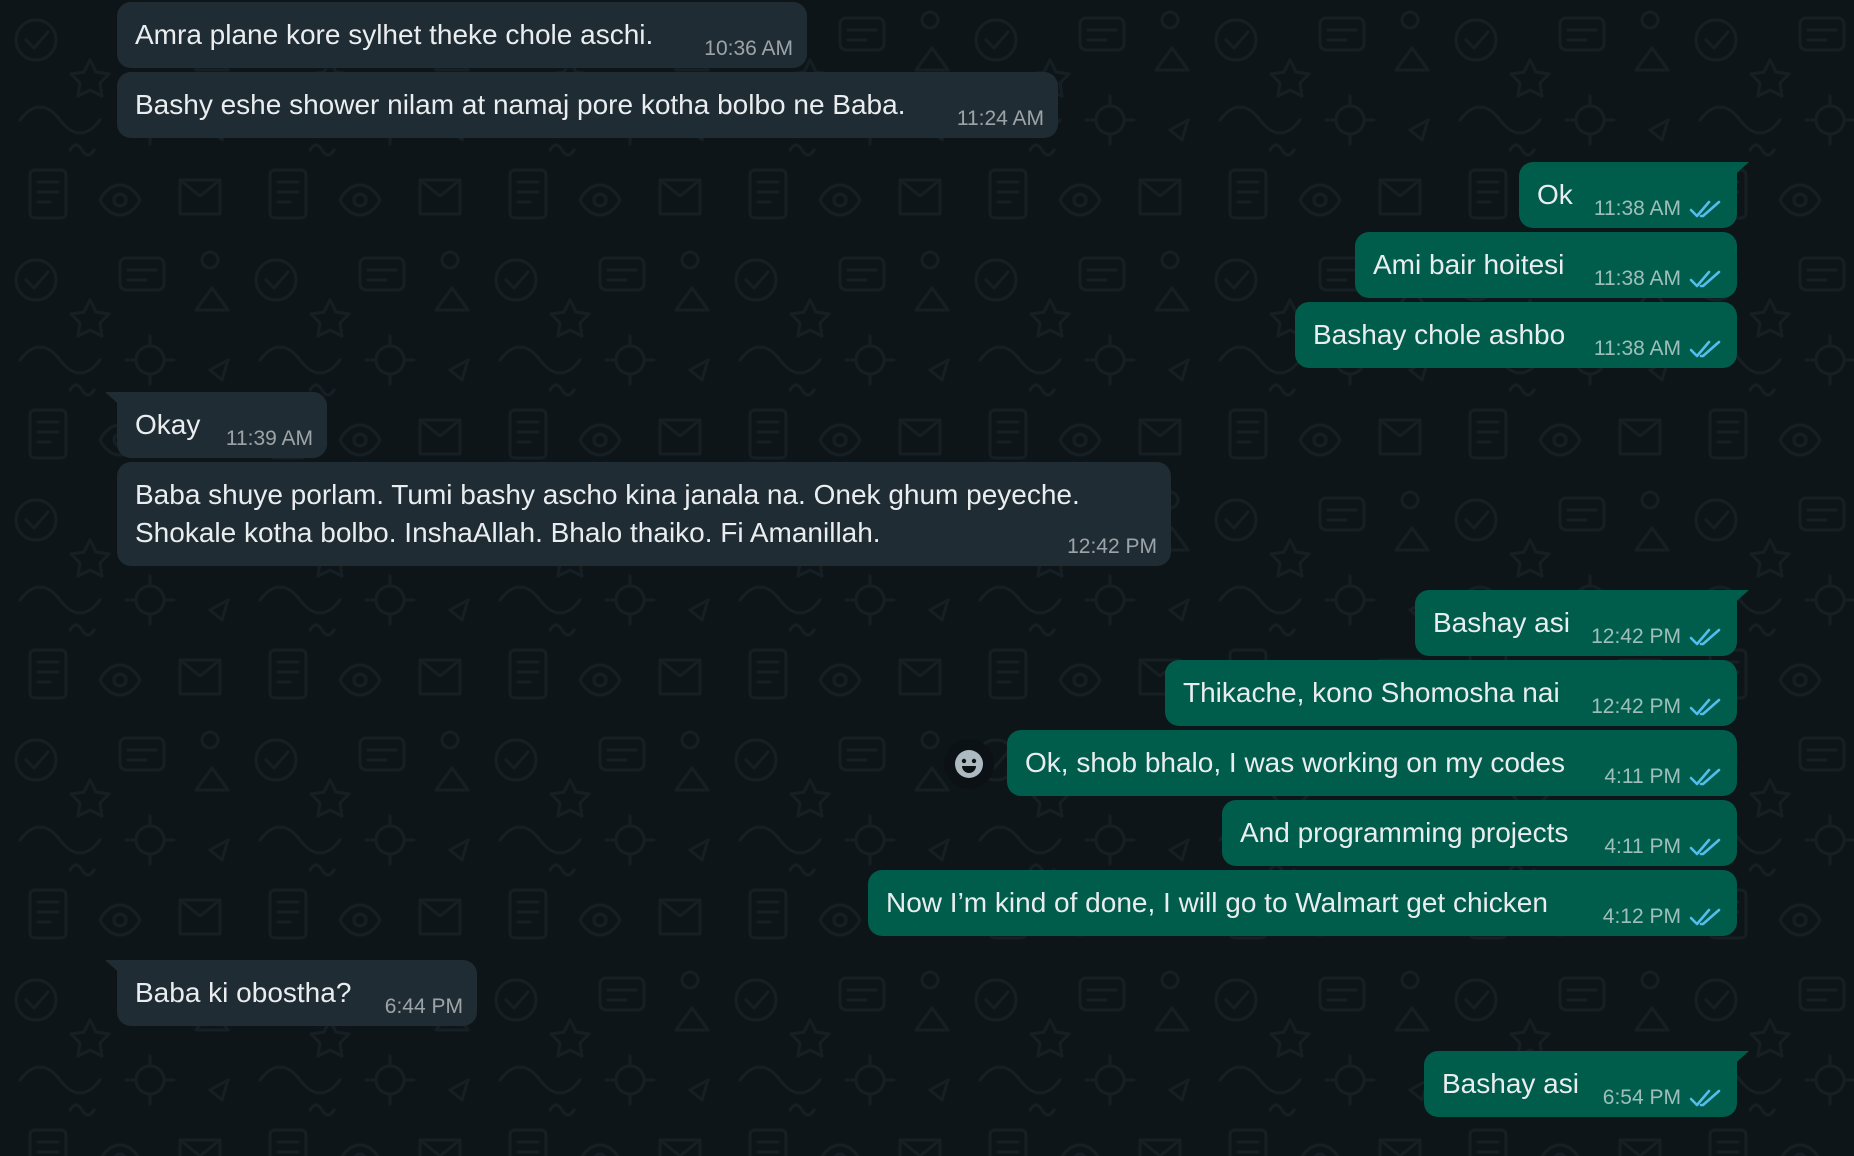  I want to click on message-timestamp: 6:44 PM, so click(424, 1007).